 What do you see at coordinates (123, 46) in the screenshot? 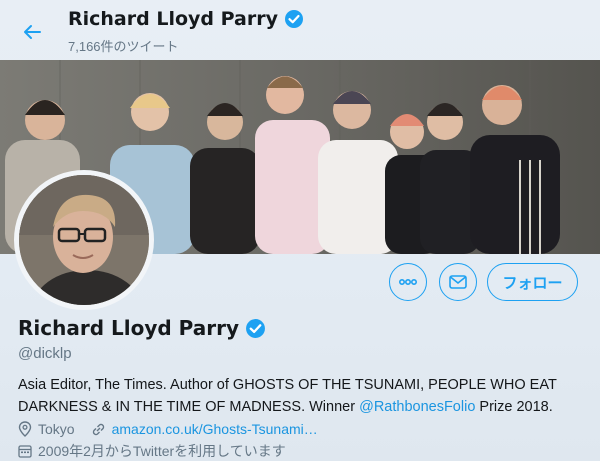
I see `tweet-count: 7,166件のツイート` at bounding box center [123, 46].